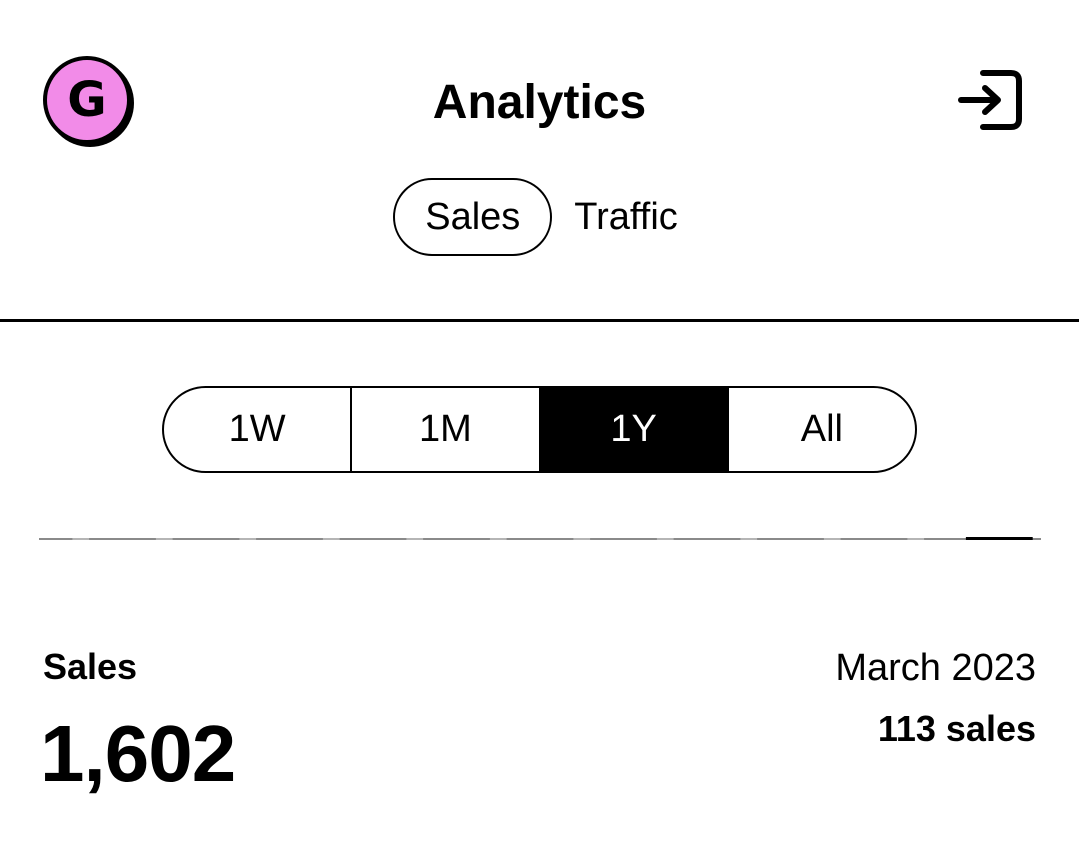  What do you see at coordinates (632, 429) in the screenshot?
I see `range-1y-button: 1Y` at bounding box center [632, 429].